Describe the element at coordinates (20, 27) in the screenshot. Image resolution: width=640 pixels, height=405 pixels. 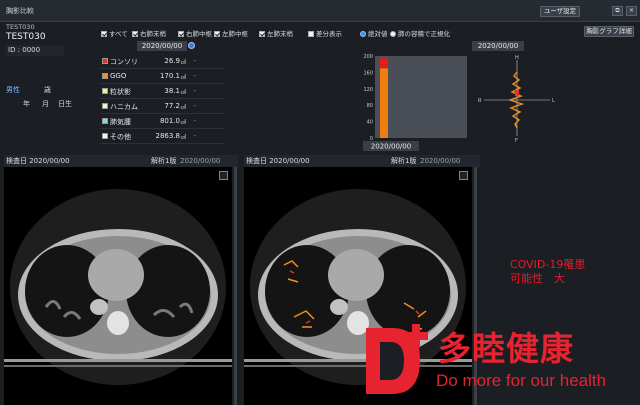
I see `patient-code: TEST030` at that location.